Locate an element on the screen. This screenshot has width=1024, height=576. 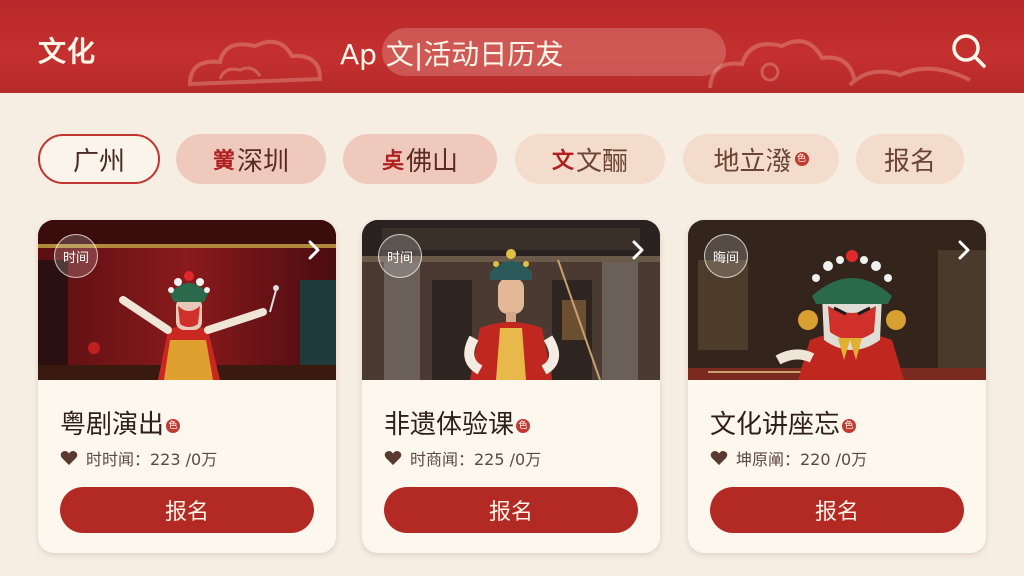
event-meta-text: 坤原阐：220 /0万 is located at coordinates (802, 459).